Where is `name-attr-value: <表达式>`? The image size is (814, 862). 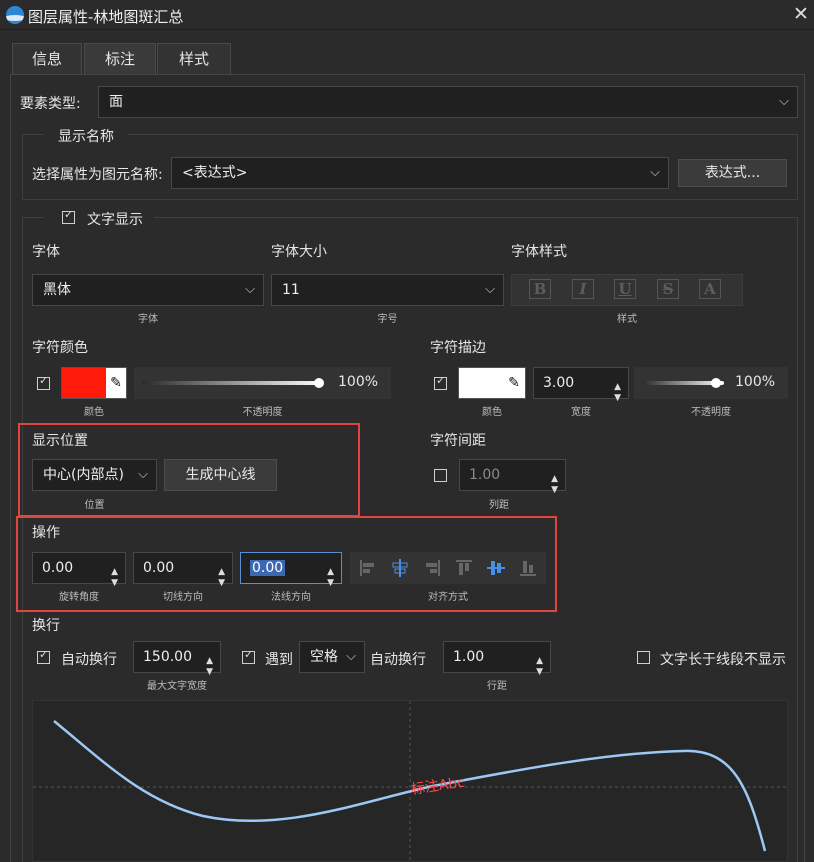 name-attr-value: <表达式> is located at coordinates (215, 173).